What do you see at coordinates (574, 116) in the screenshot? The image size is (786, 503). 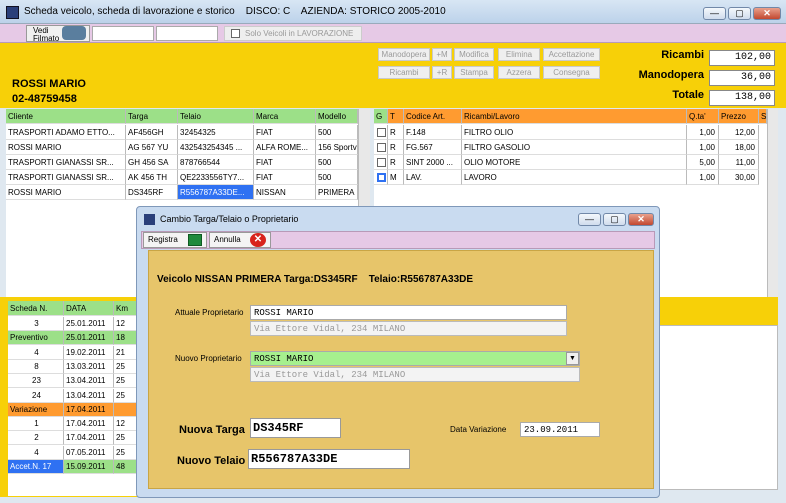 I see `col-ricambi-lavoro: Ricambi/Lavoro` at bounding box center [574, 116].